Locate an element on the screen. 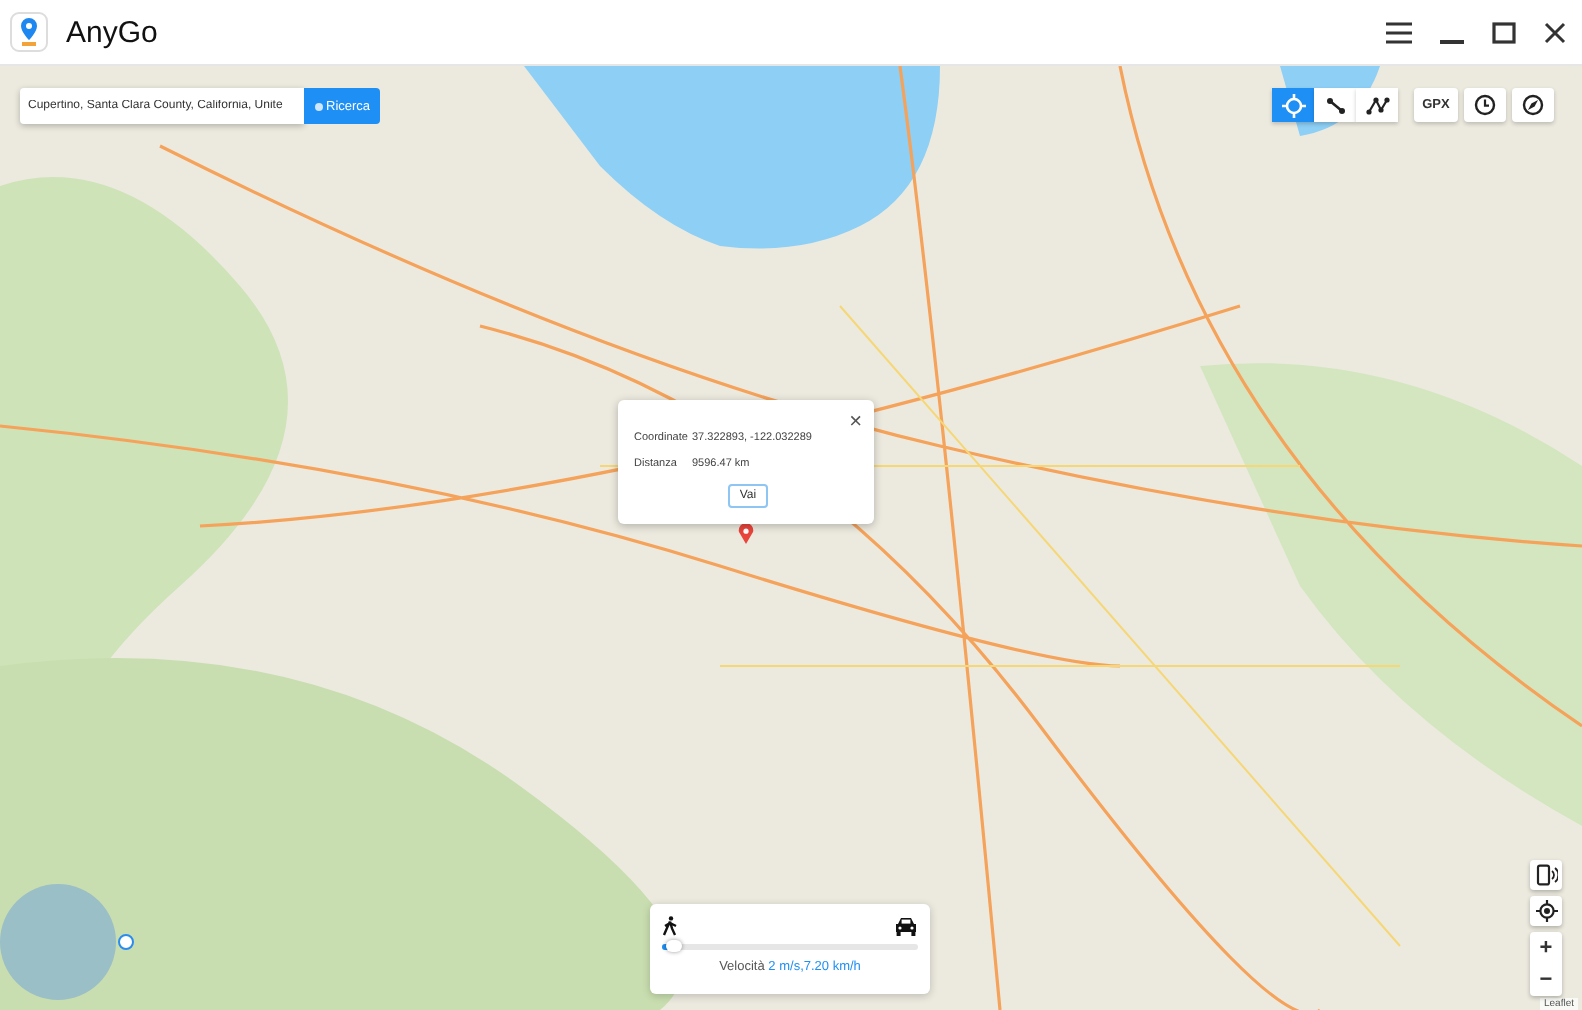  device-button is located at coordinates (1546, 875).